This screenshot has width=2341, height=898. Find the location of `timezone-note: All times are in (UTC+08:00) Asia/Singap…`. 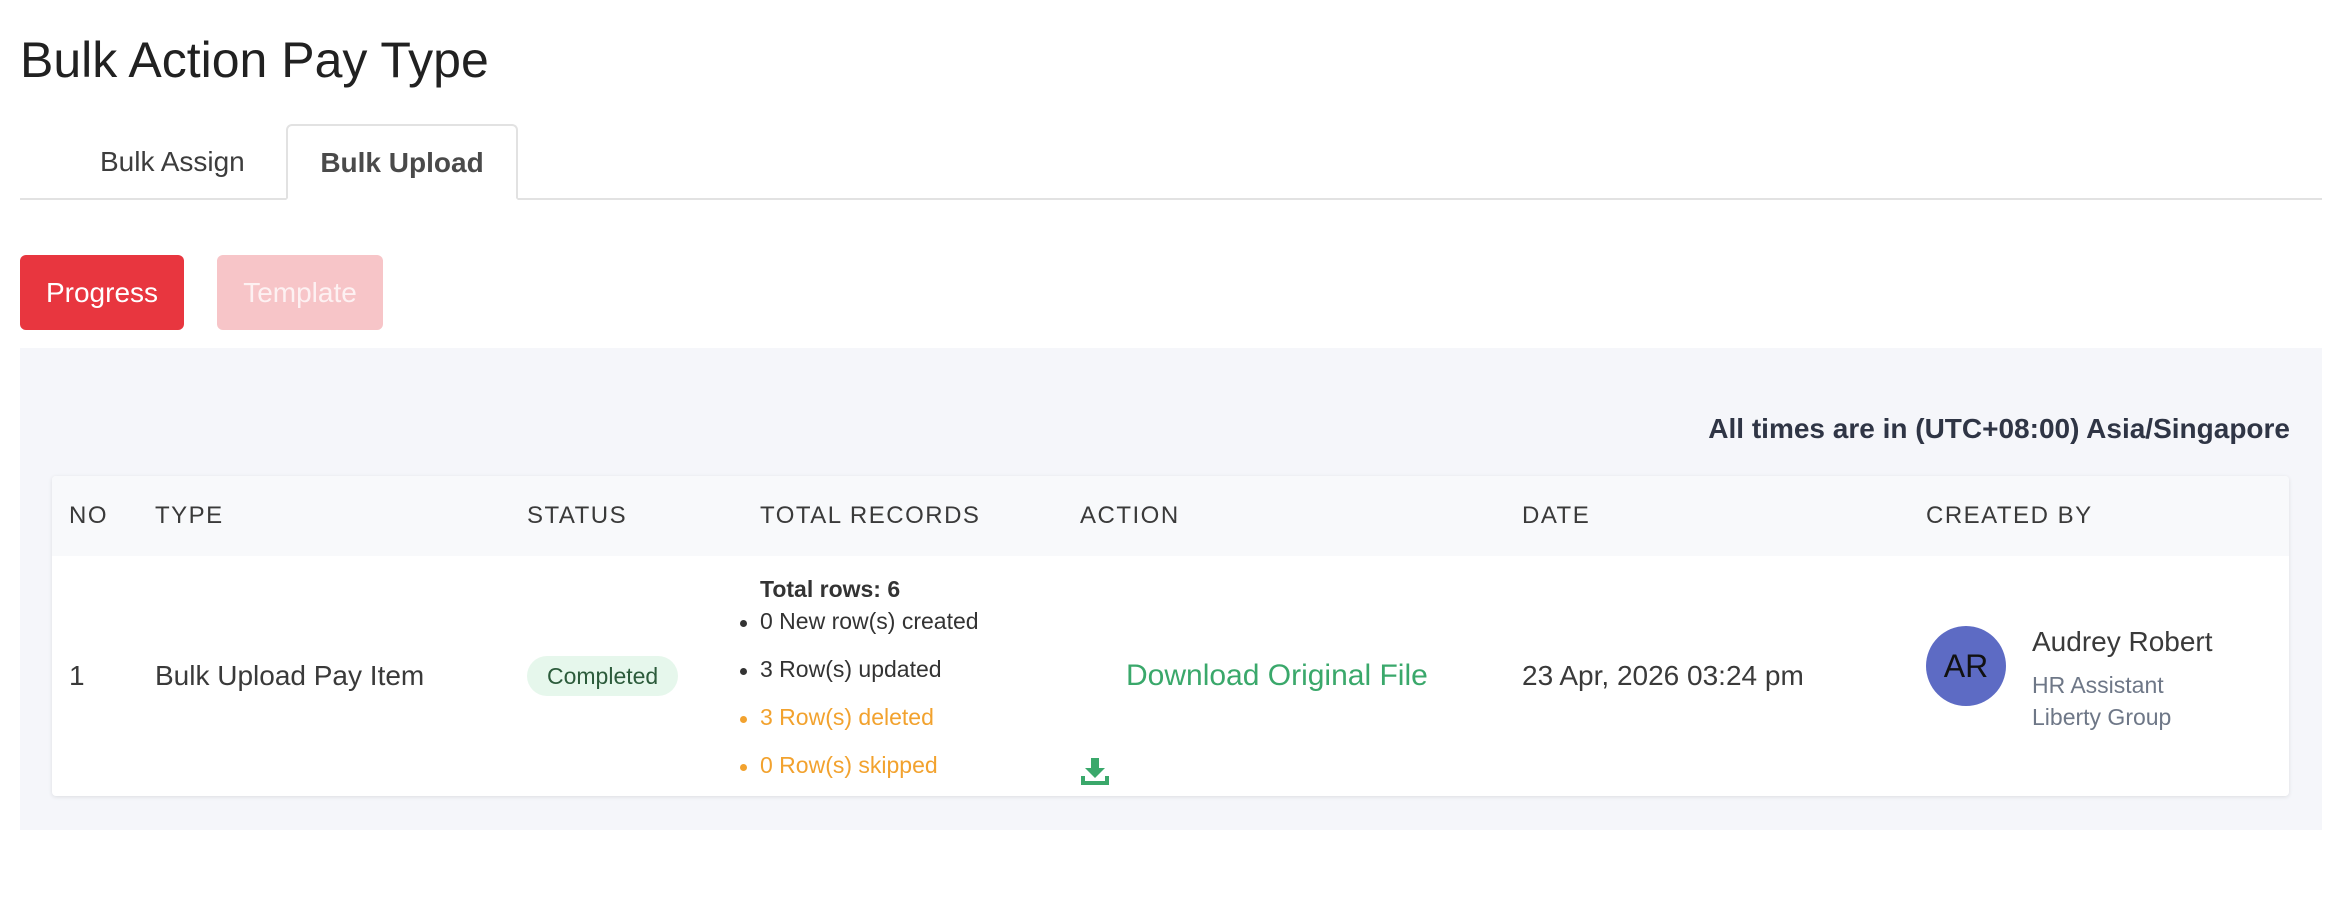

timezone-note: All times are in (UTC+08:00) Asia/Singap… is located at coordinates (1999, 428).